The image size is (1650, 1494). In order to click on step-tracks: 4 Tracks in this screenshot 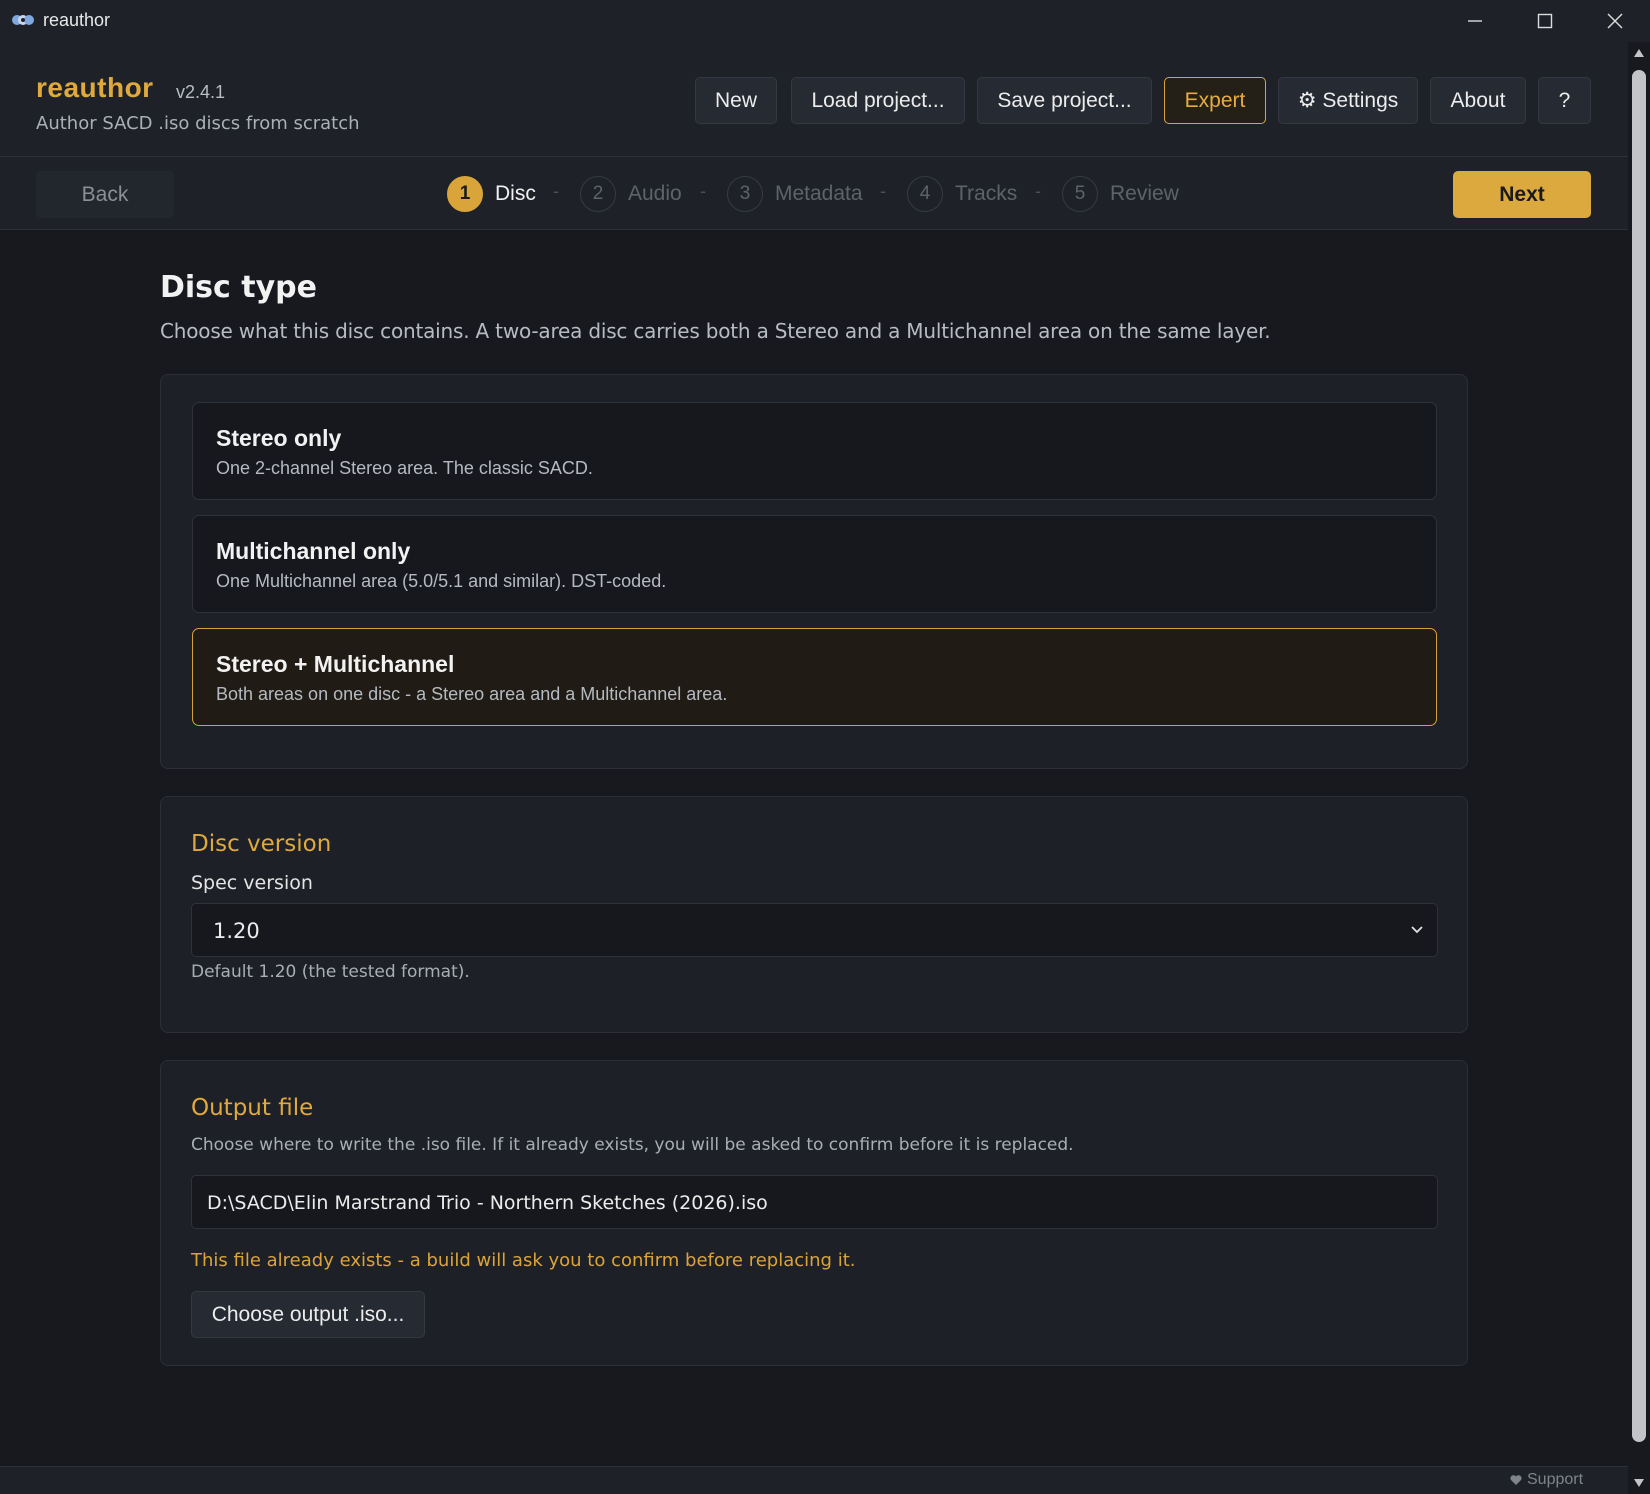, I will do `click(962, 194)`.